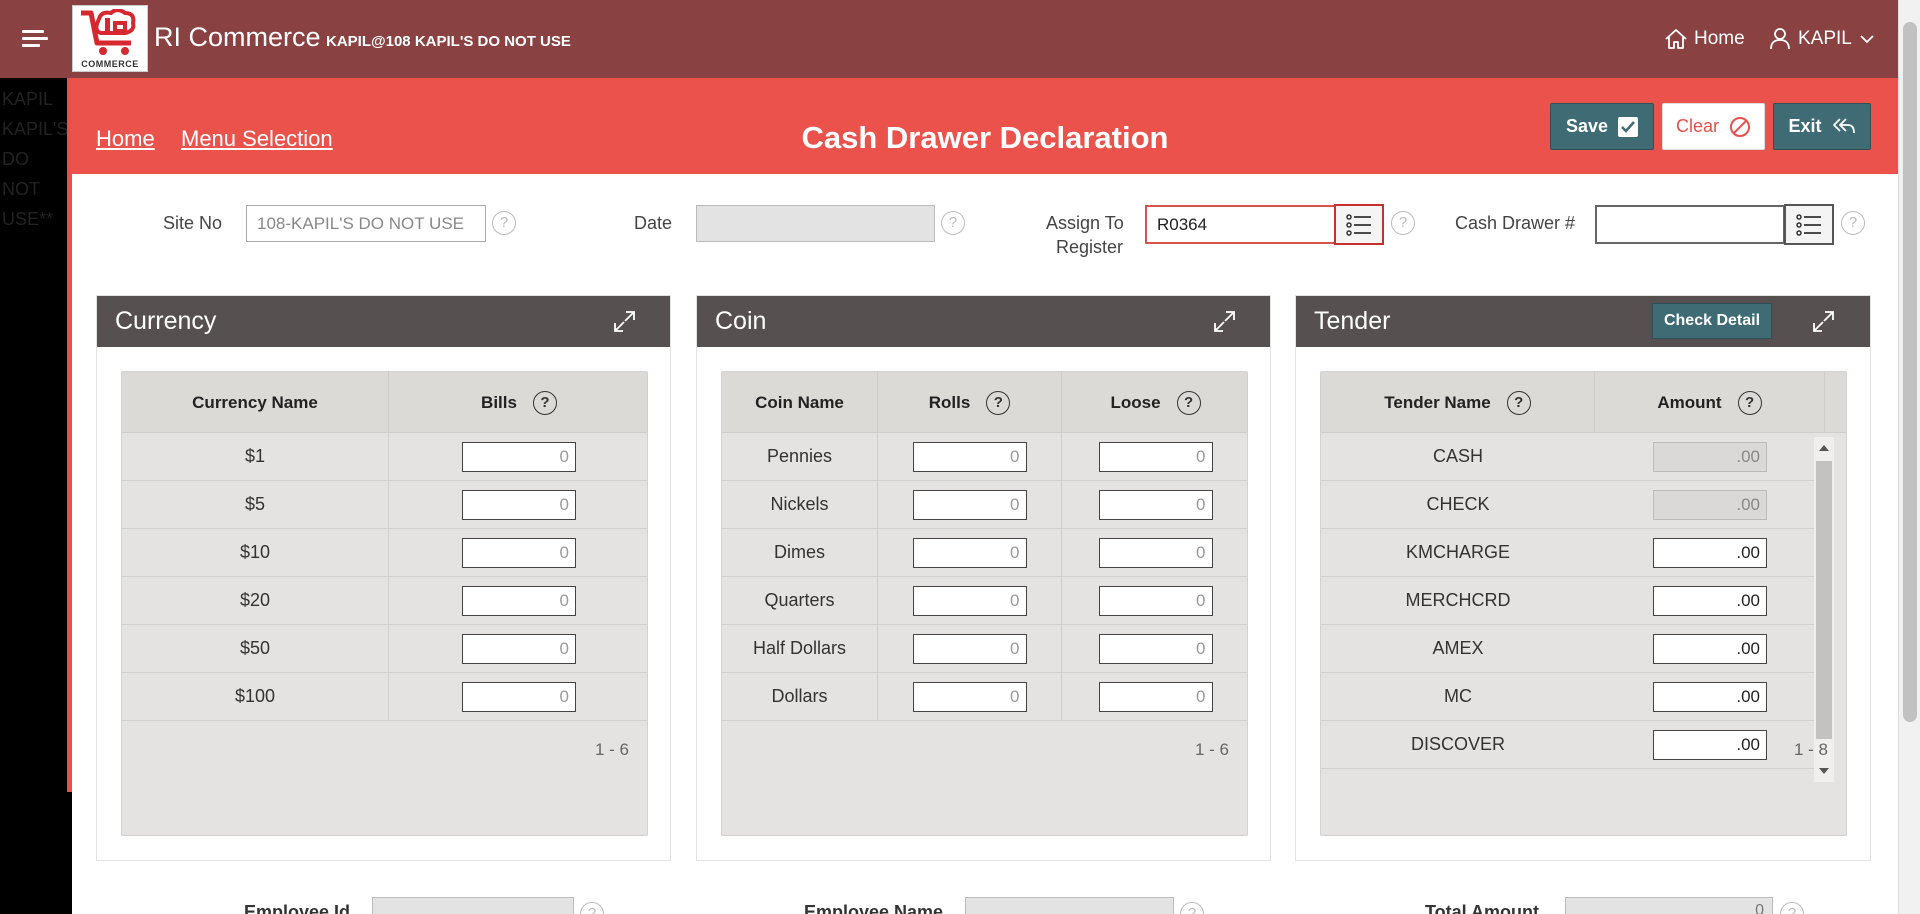 This screenshot has width=1920, height=914. I want to click on currency-name-cell: $20, so click(255, 600).